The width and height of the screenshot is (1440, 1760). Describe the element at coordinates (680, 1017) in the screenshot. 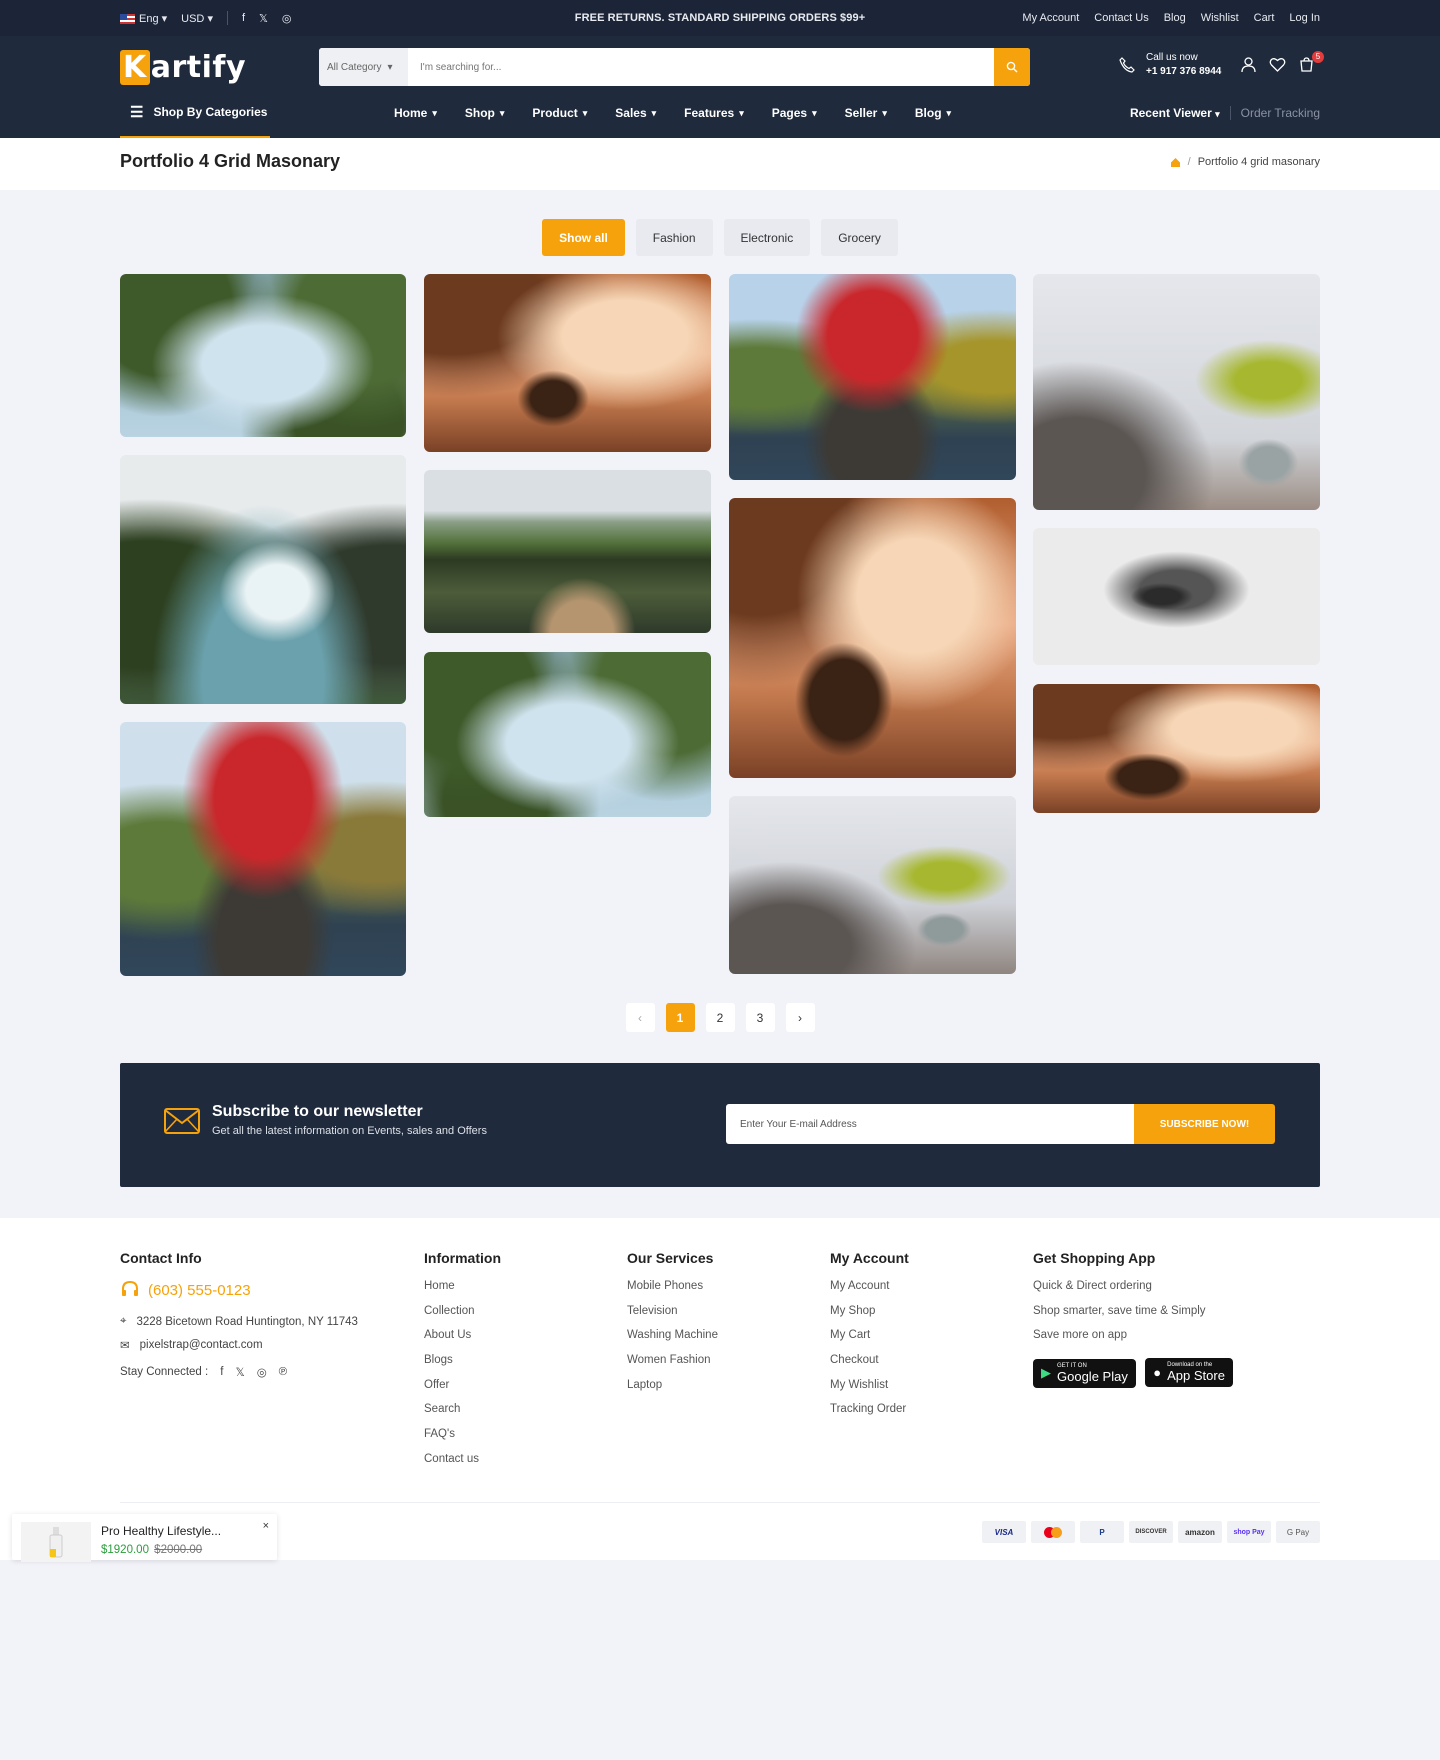

I see `pagination-page-1: 1` at that location.